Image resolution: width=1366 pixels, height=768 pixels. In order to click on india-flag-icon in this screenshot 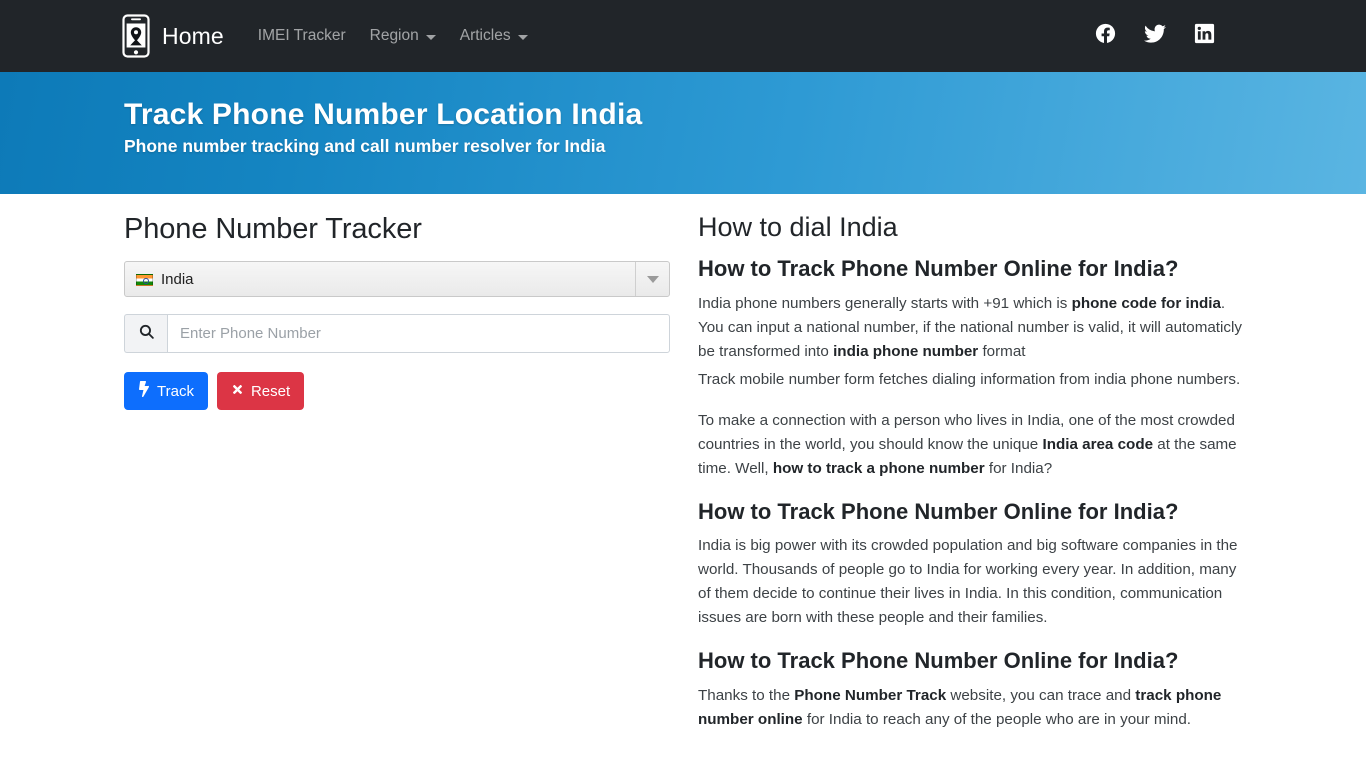, I will do `click(144, 280)`.